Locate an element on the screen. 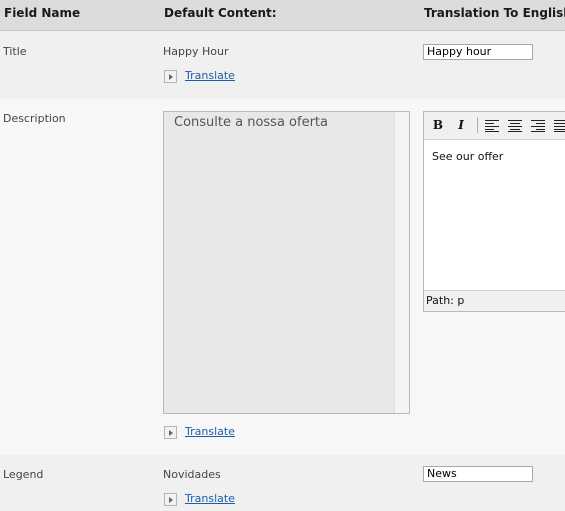 The width and height of the screenshot is (565, 511). legend-translation-input is located at coordinates (478, 474).